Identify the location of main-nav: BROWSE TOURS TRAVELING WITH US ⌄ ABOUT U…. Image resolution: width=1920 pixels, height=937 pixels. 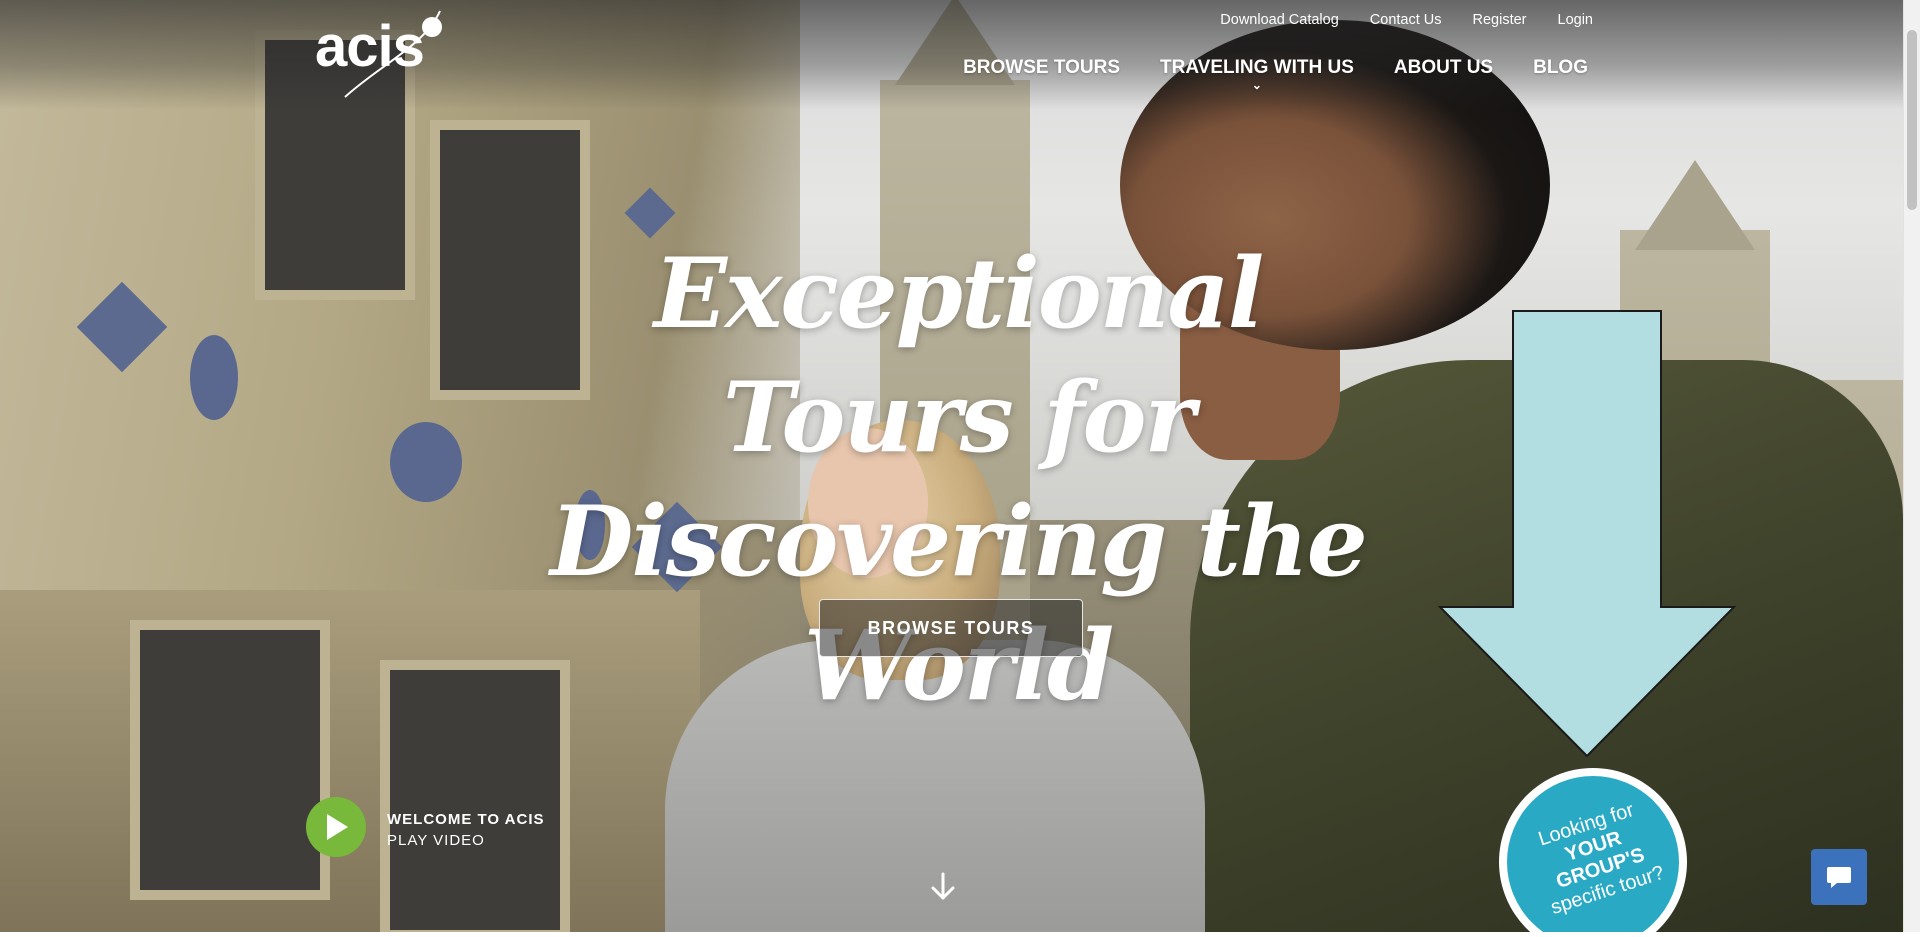
(1275, 74).